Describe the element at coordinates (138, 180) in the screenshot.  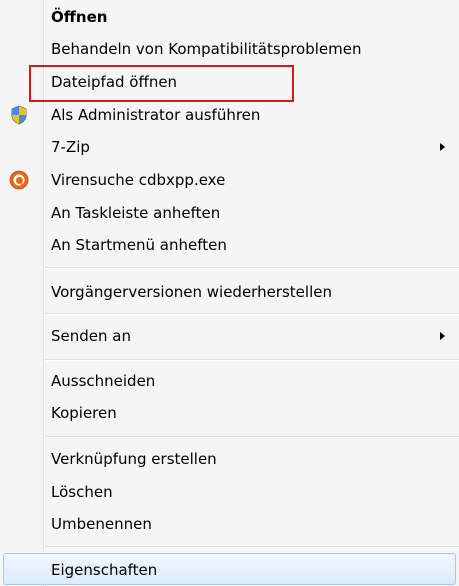
I see `menu-item-label: Virensuche cdbxpp.exe` at that location.